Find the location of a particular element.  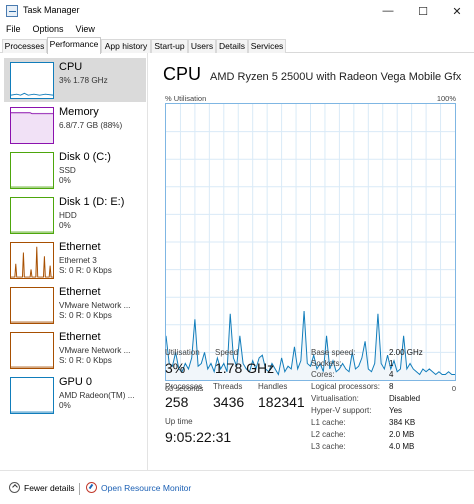

task-manager-icon is located at coordinates (12, 11).